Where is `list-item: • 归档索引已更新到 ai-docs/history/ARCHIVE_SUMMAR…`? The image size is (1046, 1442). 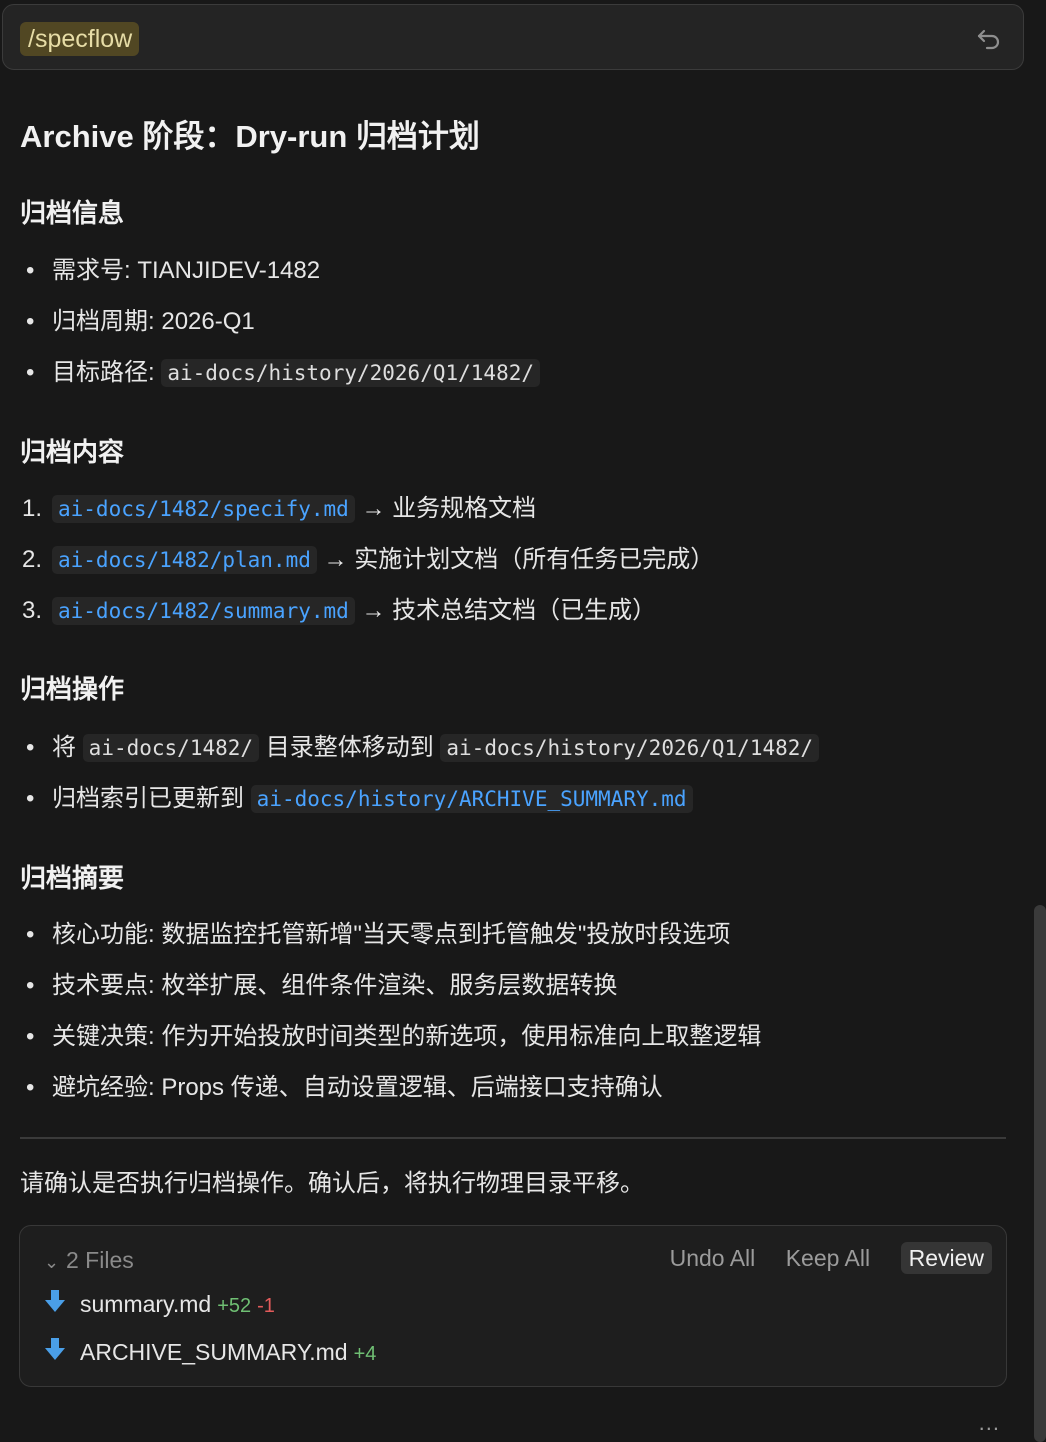
list-item: • 归档索引已更新到 ai-docs/history/ARCHIVE_SUMMAR… is located at coordinates (356, 799).